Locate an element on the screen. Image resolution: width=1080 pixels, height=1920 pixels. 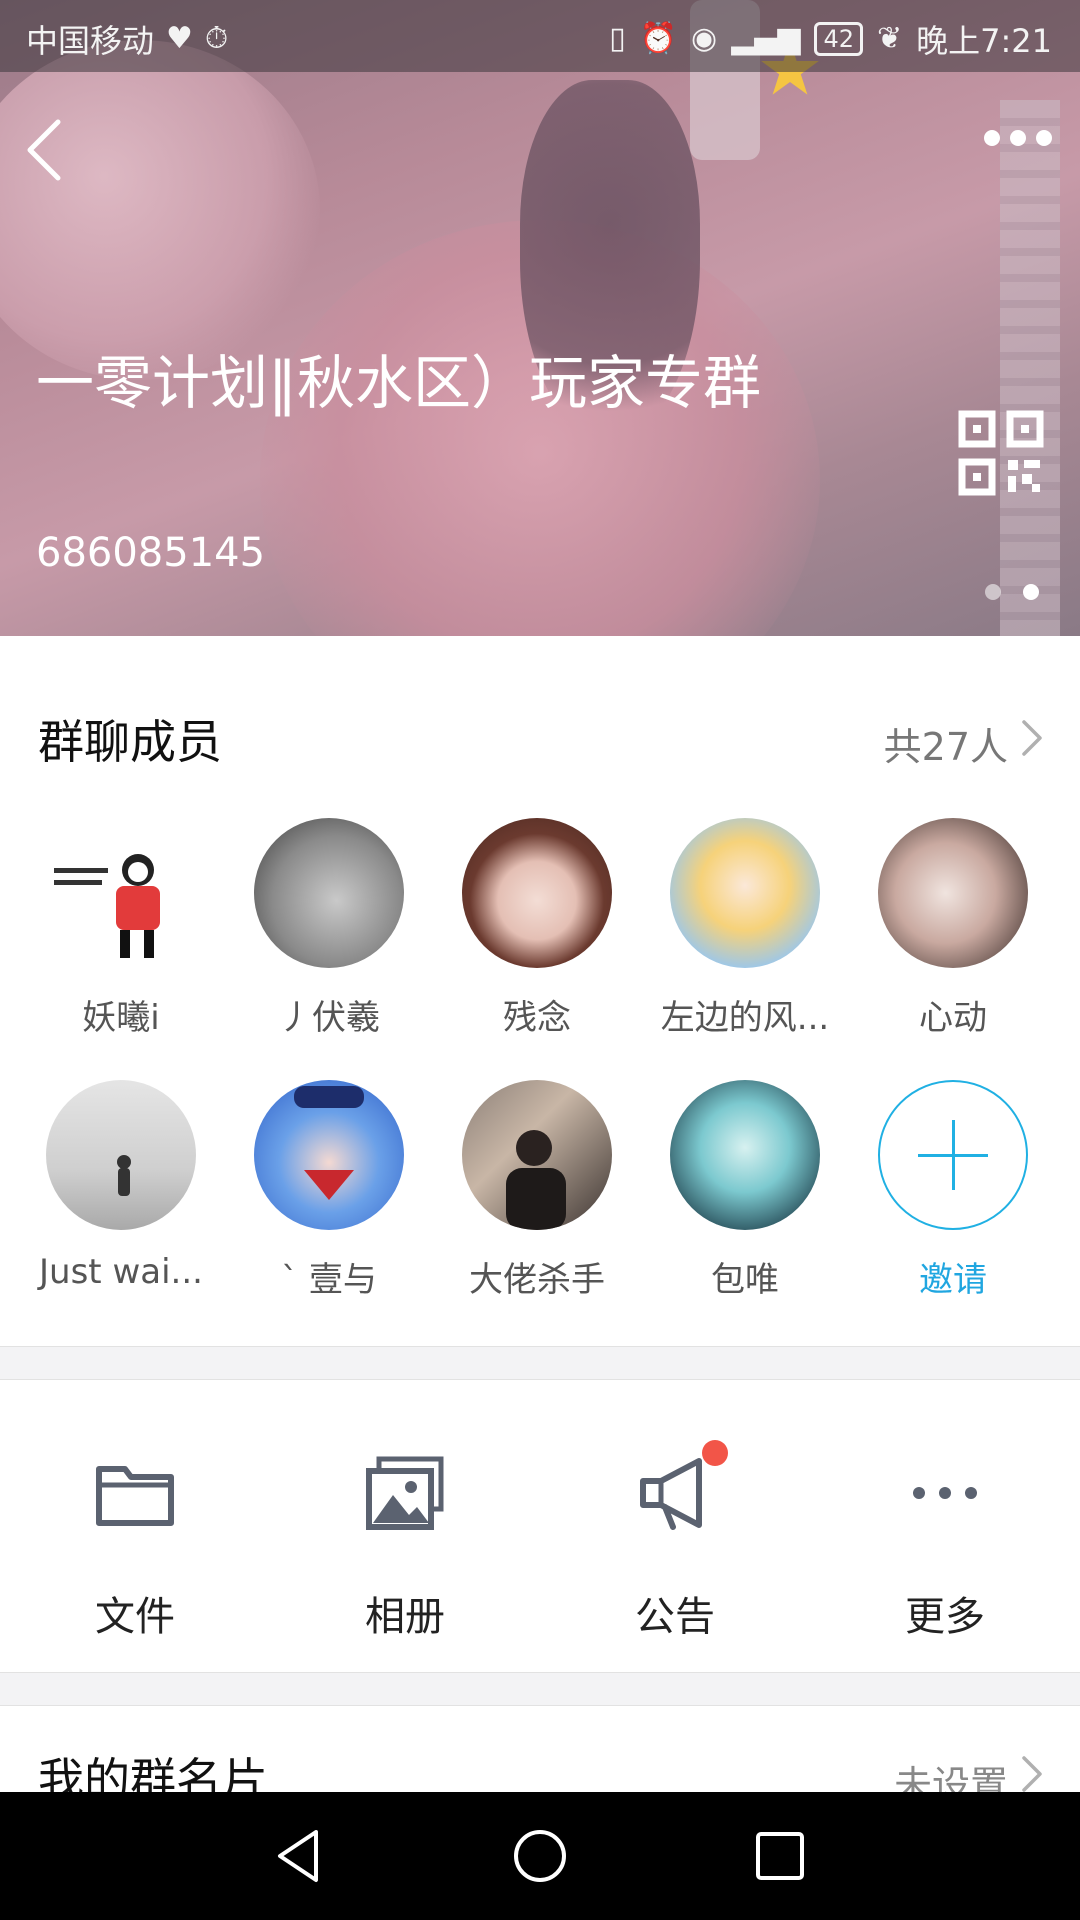
tool-label: 公告 is located at coordinates (675, 1617).